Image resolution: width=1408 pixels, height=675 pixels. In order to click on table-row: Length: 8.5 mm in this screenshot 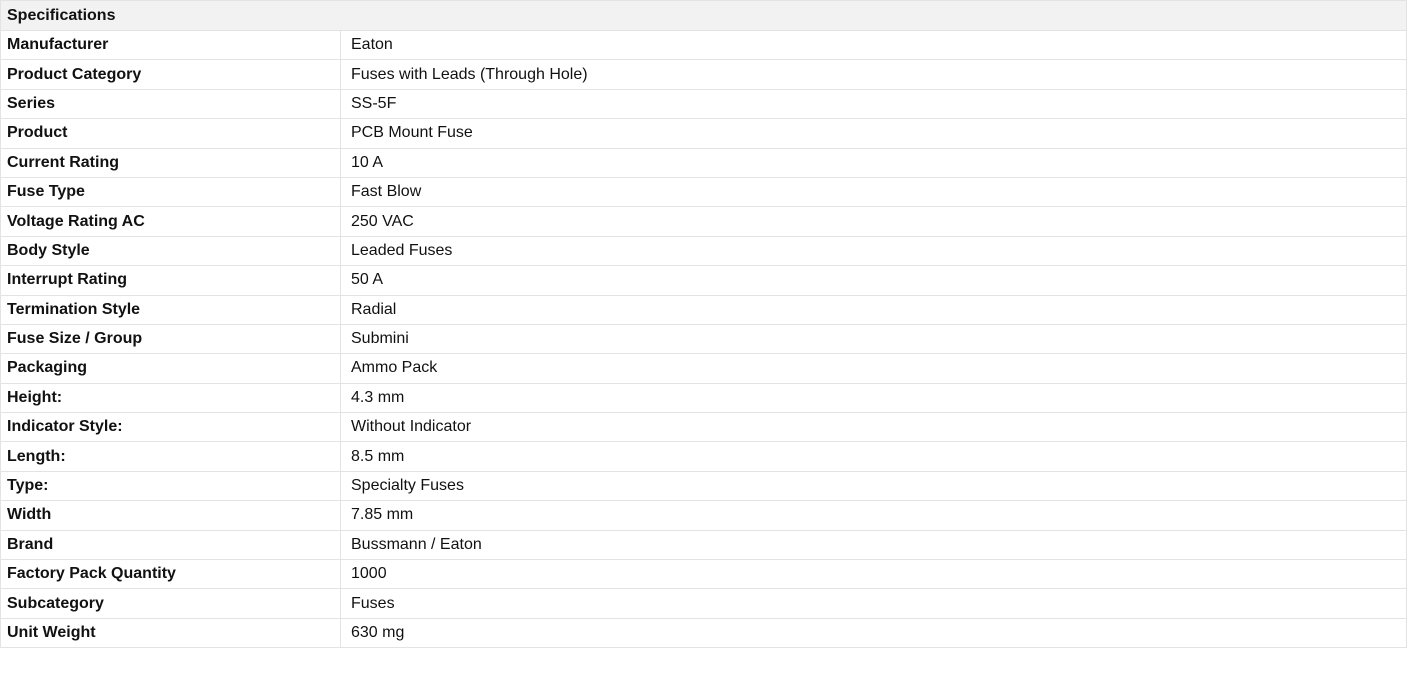, I will do `click(703, 456)`.